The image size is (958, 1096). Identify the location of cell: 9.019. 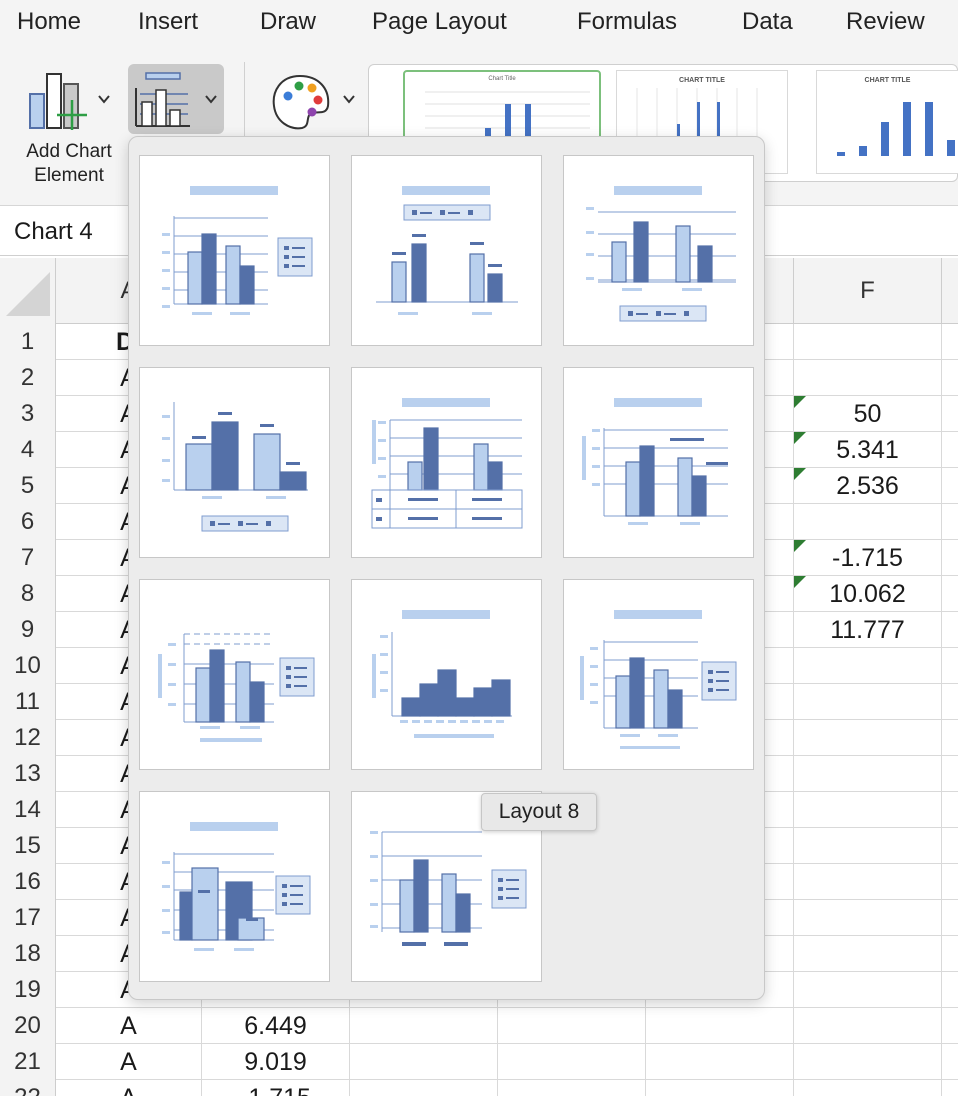
(276, 1062).